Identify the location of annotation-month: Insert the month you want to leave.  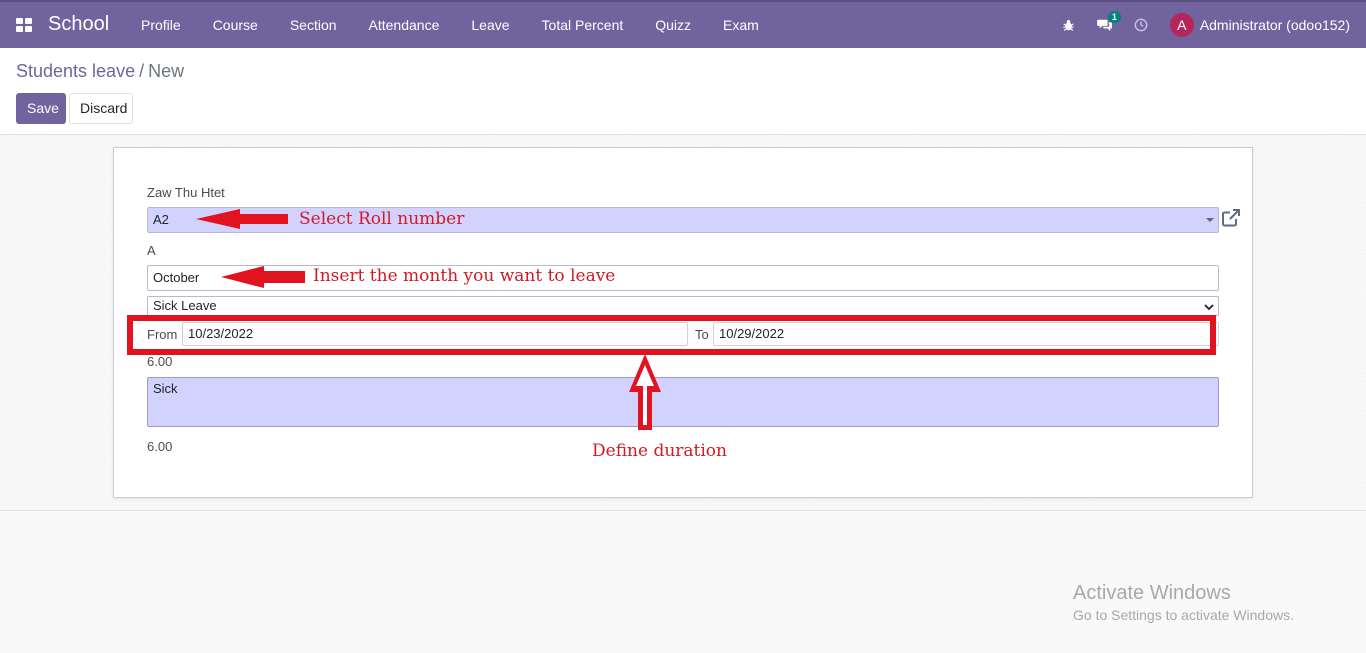
(464, 276).